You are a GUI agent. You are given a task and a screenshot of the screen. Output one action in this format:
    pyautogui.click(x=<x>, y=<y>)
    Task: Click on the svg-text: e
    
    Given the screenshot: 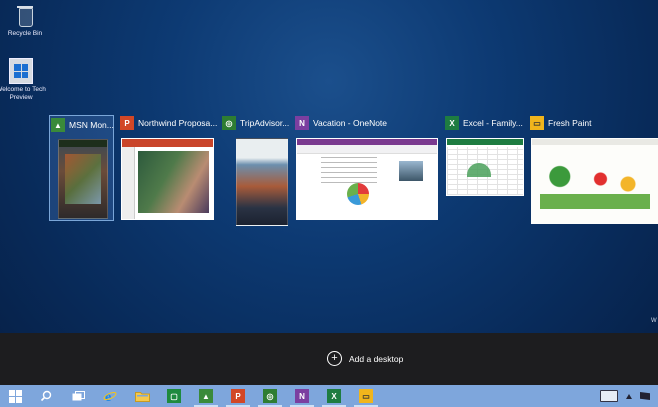 What is the action you would take?
    pyautogui.click(x=108, y=396)
    